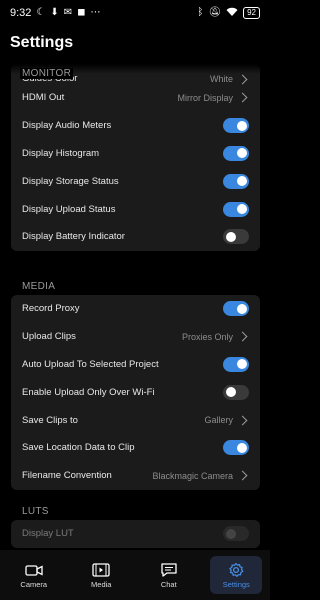  What do you see at coordinates (205, 97) in the screenshot?
I see `row-value: Mirror Display` at bounding box center [205, 97].